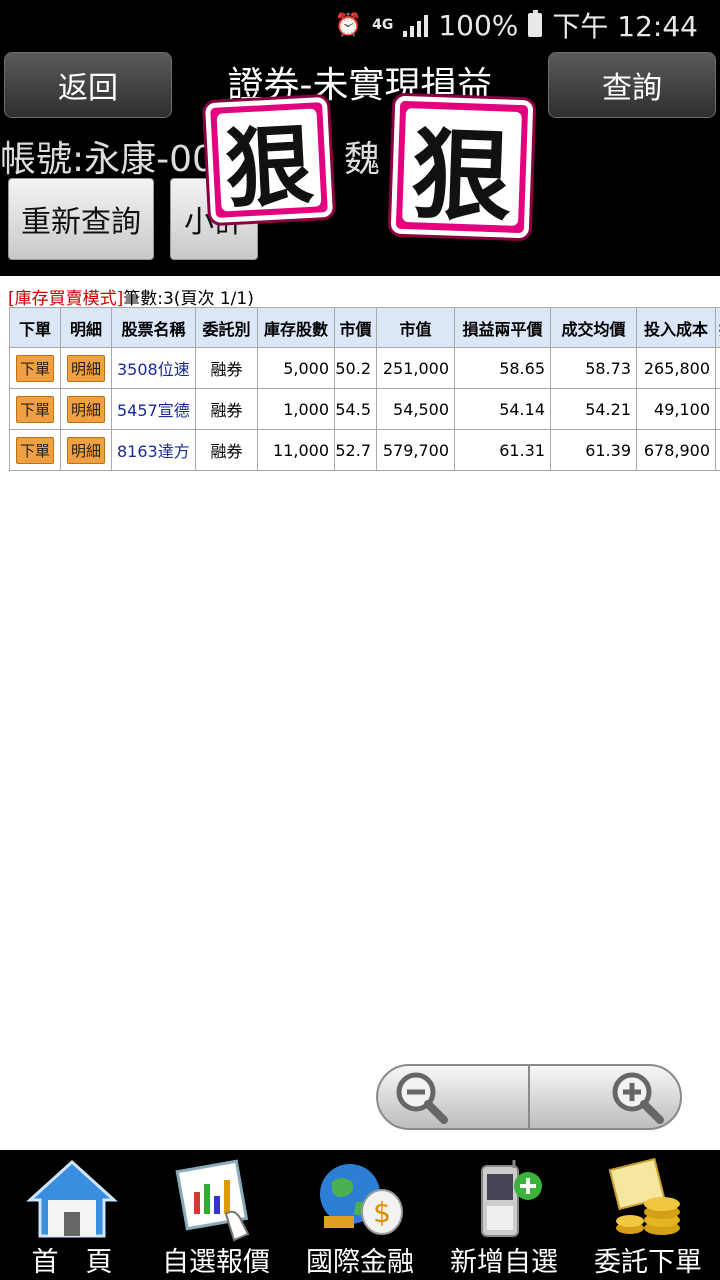 The image size is (720, 1280). What do you see at coordinates (188, 299) in the screenshot?
I see `record-count: 筆數:3(頁次 1/1)` at bounding box center [188, 299].